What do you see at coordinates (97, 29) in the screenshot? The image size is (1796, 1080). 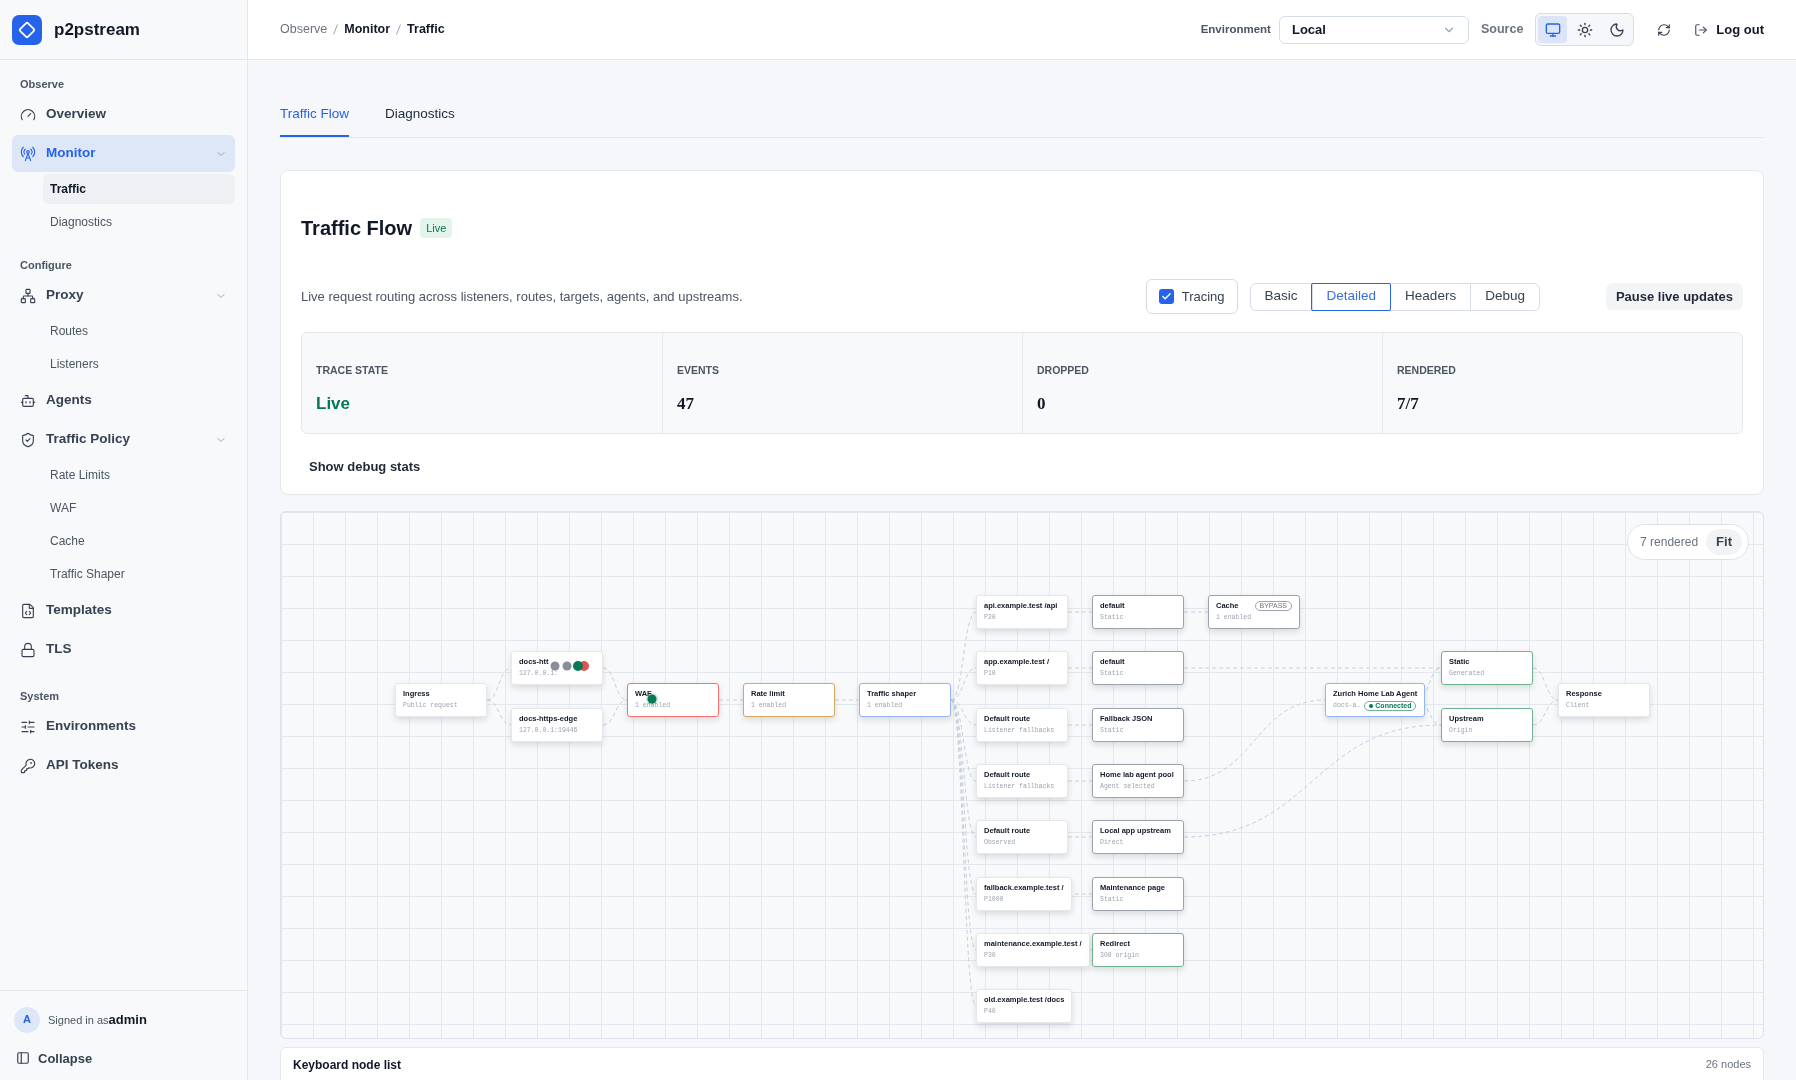 I see `brand-name: p2pstream` at bounding box center [97, 29].